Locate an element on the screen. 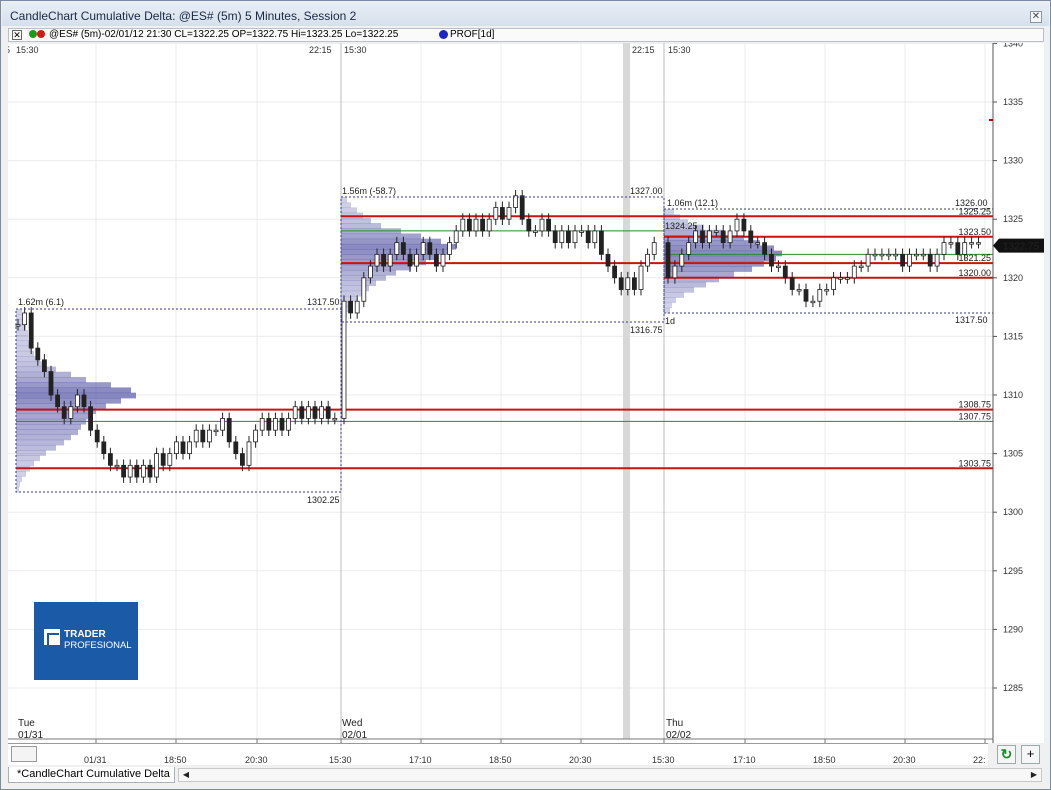 Image resolution: width=1051 pixels, height=790 pixels. refresh-button: ↻ is located at coordinates (1006, 754).